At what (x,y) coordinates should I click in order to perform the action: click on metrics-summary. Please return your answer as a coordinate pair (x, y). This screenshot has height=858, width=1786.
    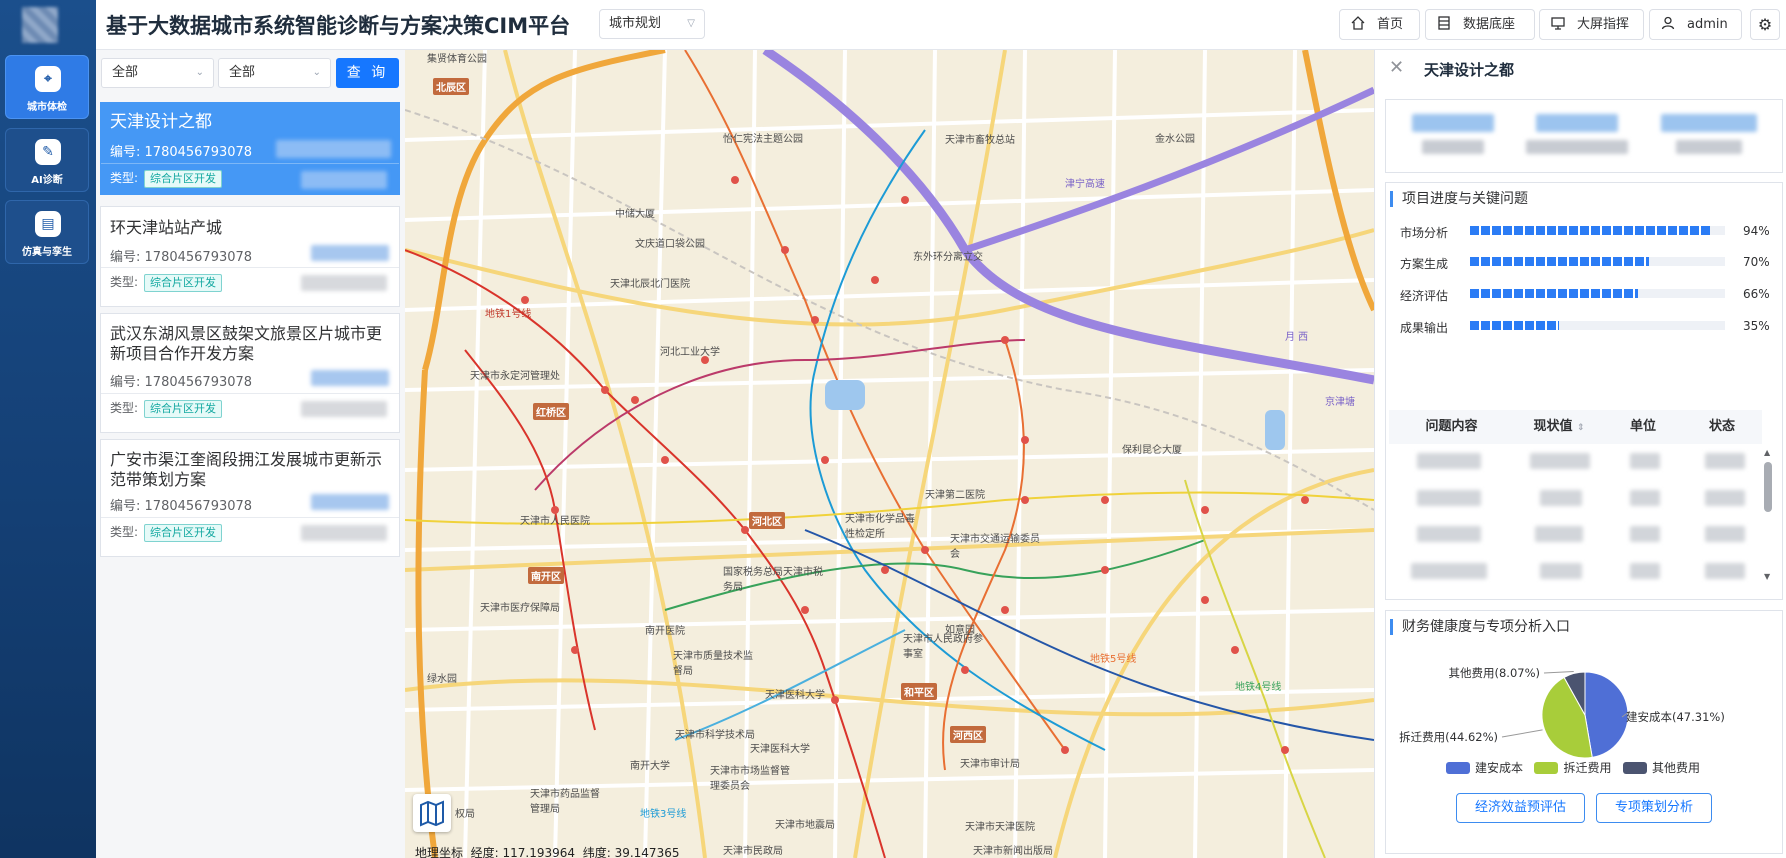
    Looking at the image, I should click on (1584, 136).